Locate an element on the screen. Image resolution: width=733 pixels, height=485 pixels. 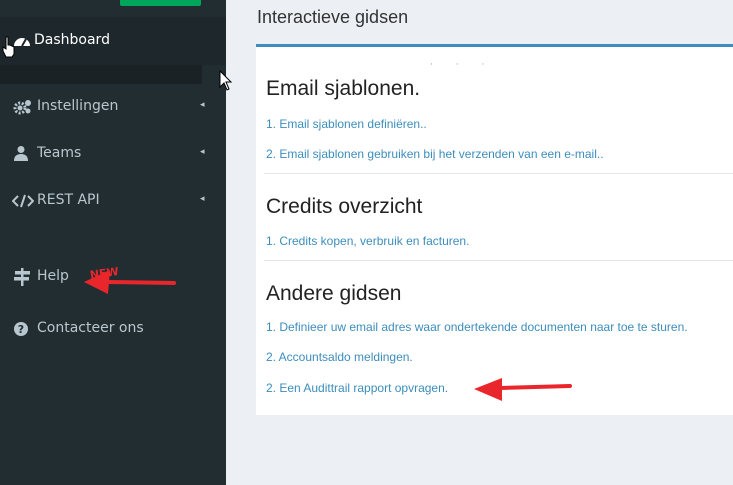
sidebar-item-teams: Teams ◂ is located at coordinates (113, 154).